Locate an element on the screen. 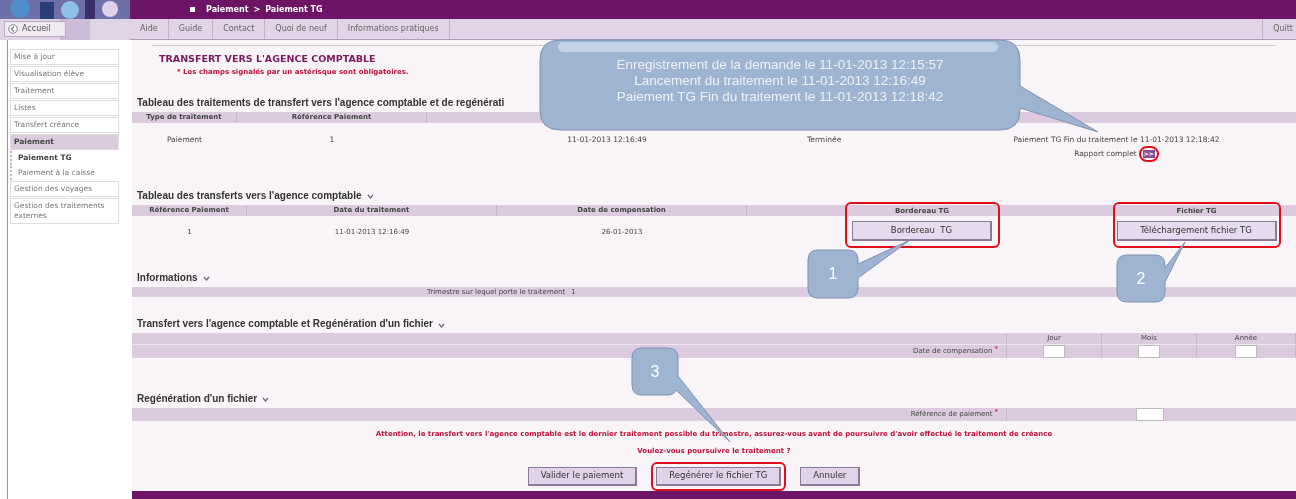 The image size is (1296, 499). section-heading: Regénération d'un fichier is located at coordinates (197, 398).